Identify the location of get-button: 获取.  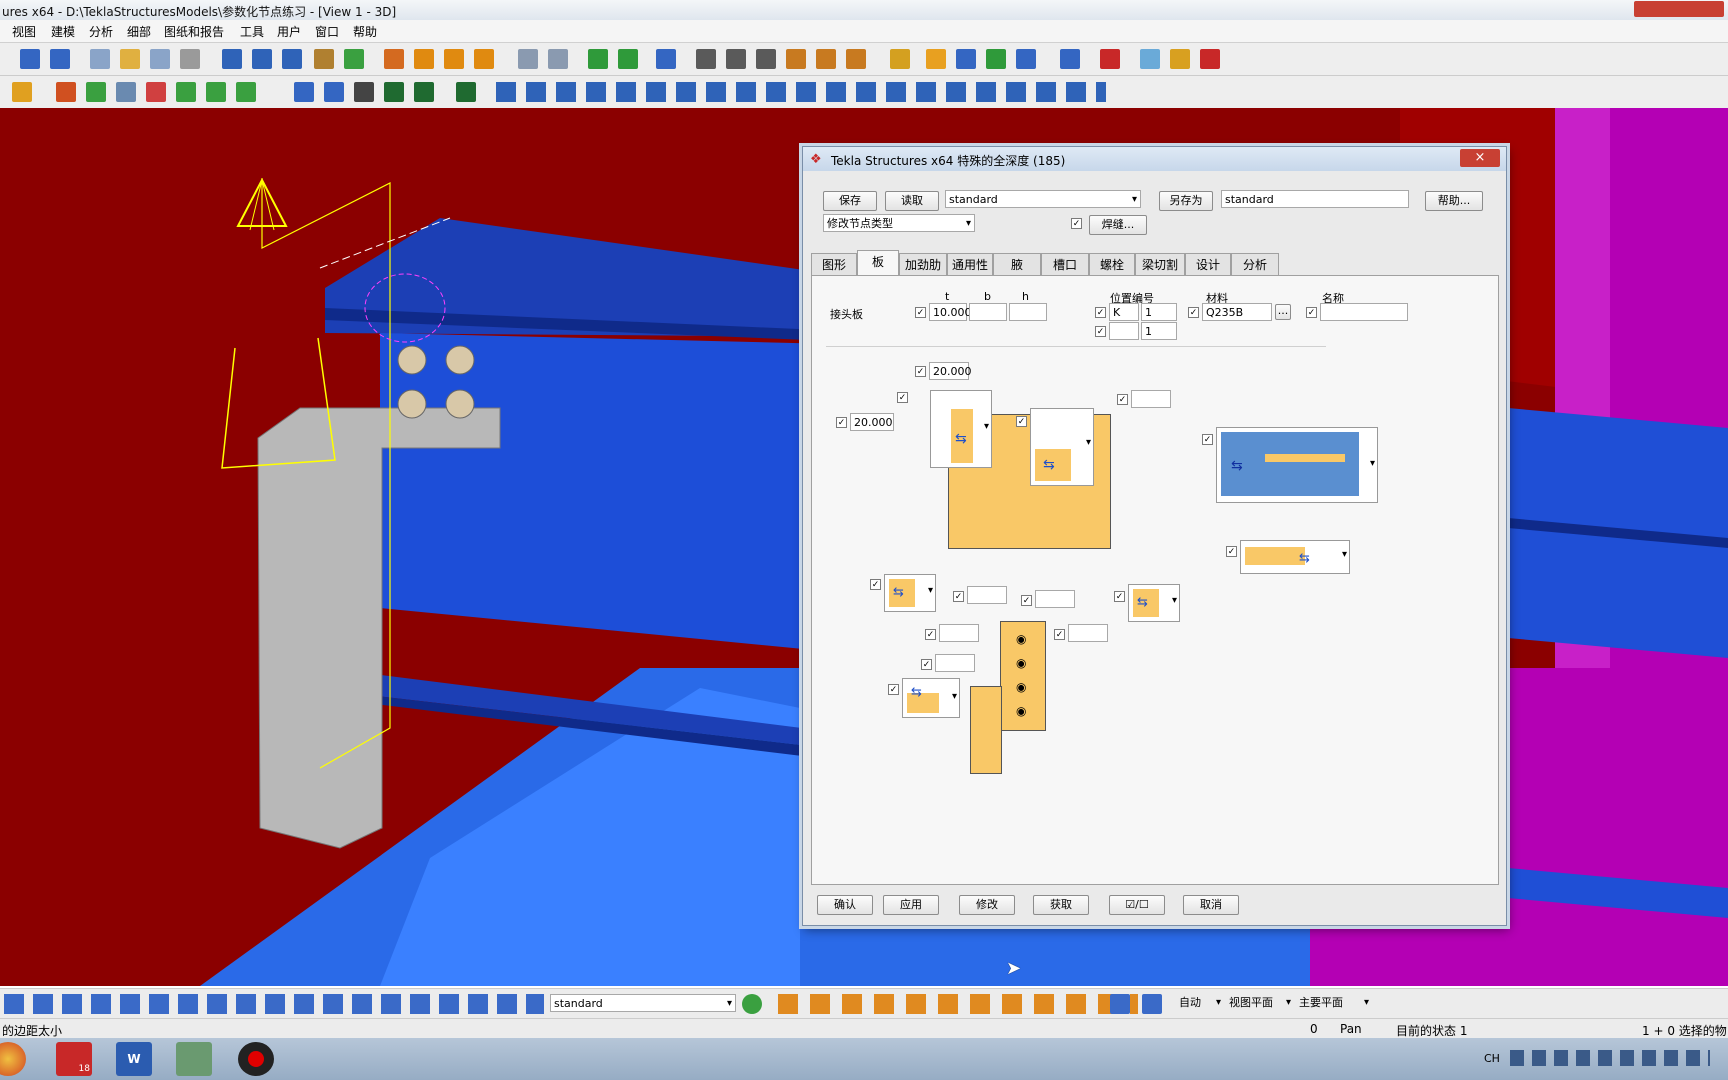
(1061, 905).